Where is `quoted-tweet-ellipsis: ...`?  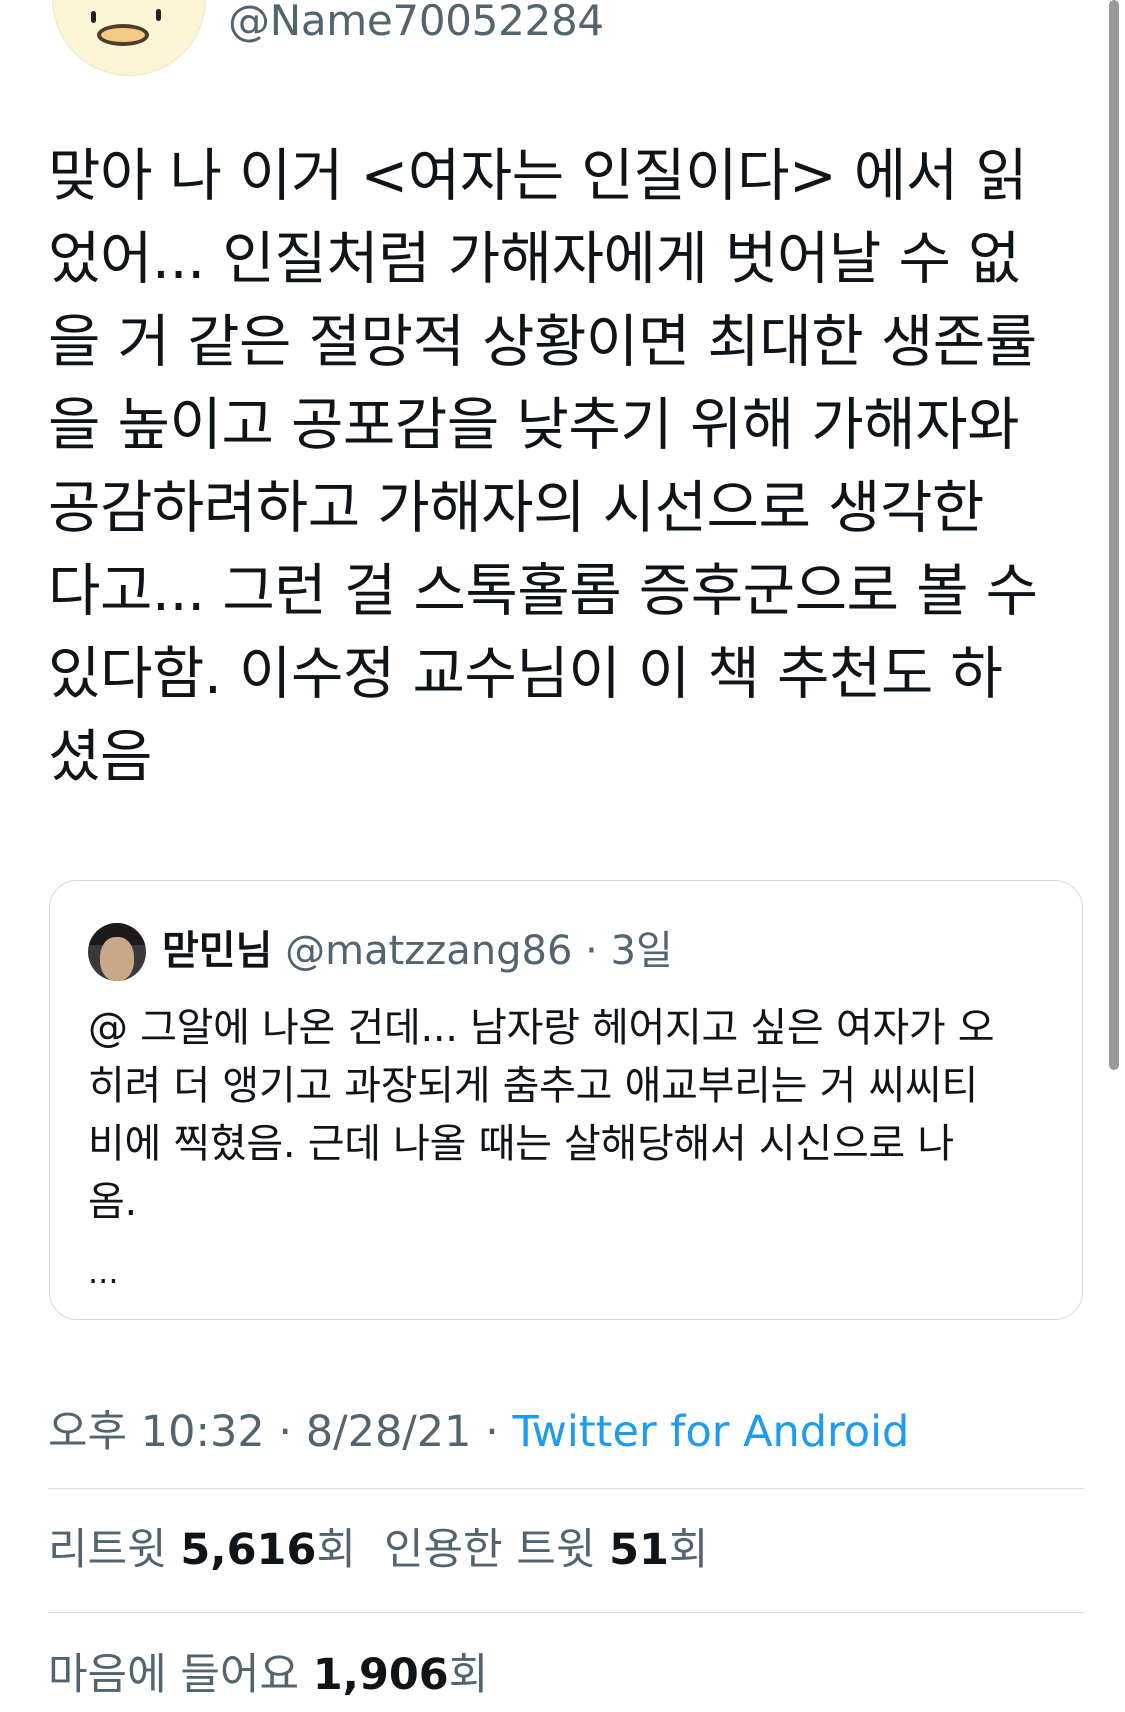
quoted-tweet-ellipsis: ... is located at coordinates (103, 1272).